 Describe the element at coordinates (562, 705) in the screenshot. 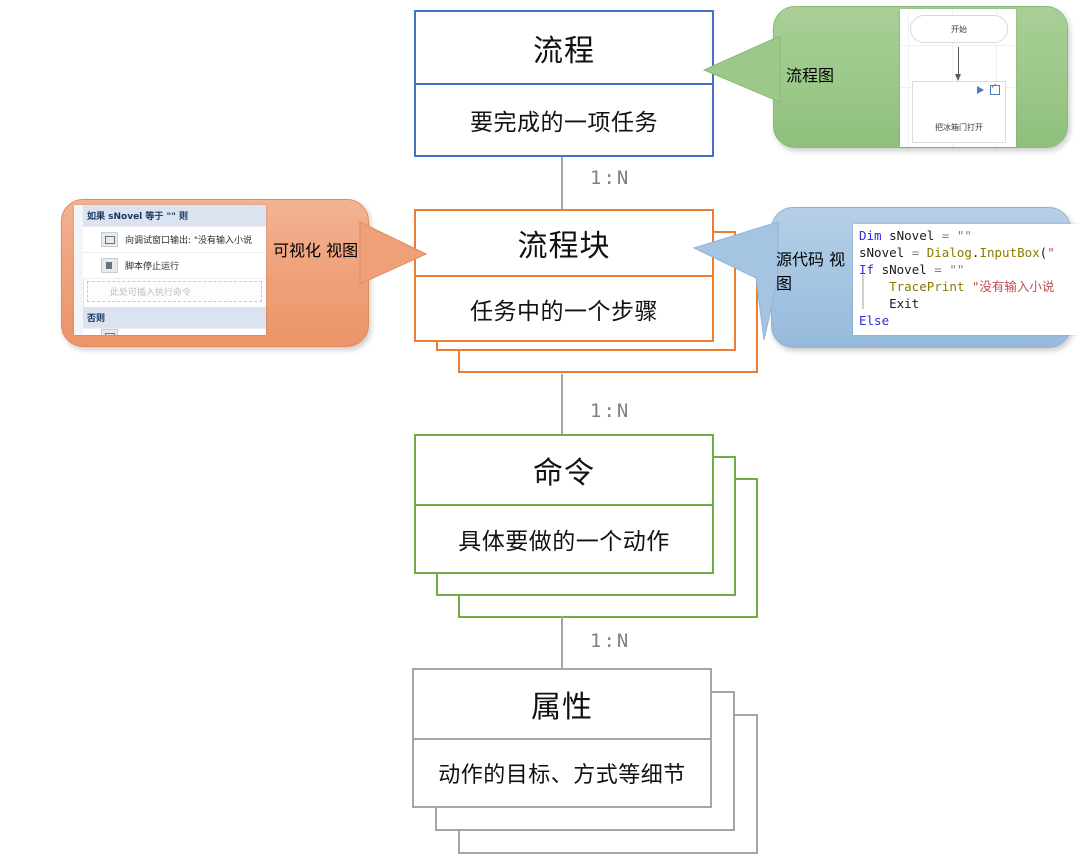

I see `entity-property-title: 属性` at that location.